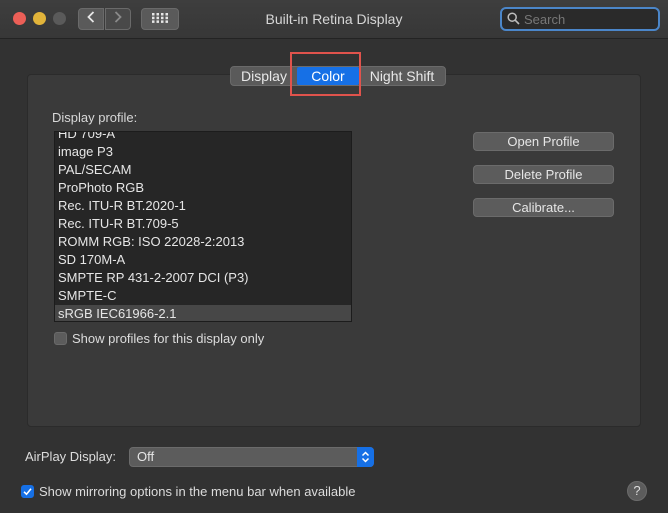 This screenshot has width=668, height=513. What do you see at coordinates (203, 296) in the screenshot?
I see `list-item: SMPTE-C` at bounding box center [203, 296].